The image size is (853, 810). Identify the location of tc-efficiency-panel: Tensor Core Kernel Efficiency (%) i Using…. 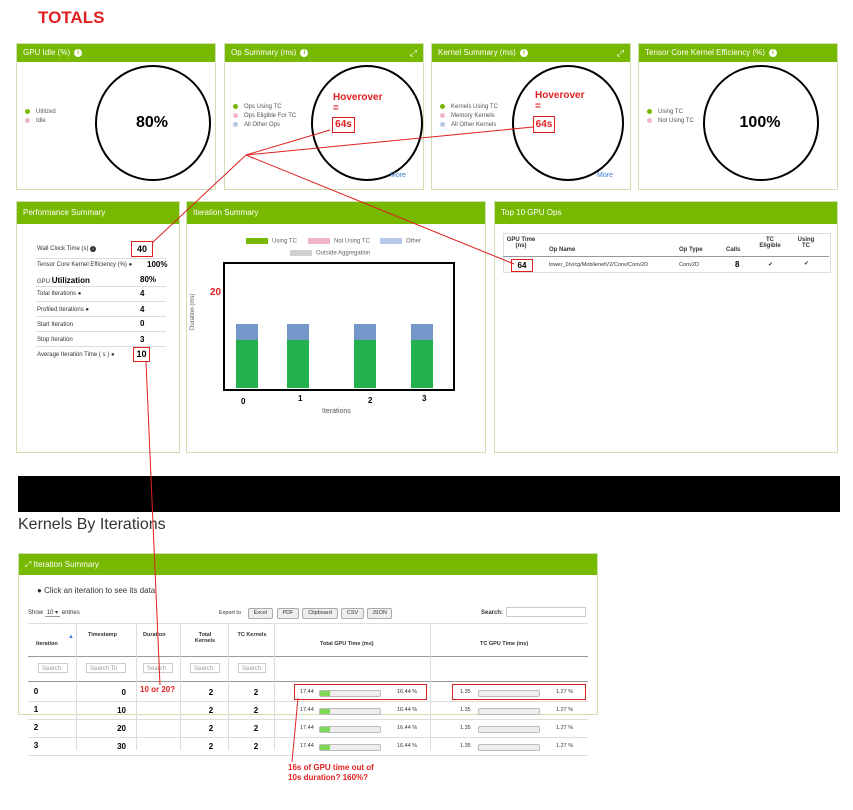
(738, 116).